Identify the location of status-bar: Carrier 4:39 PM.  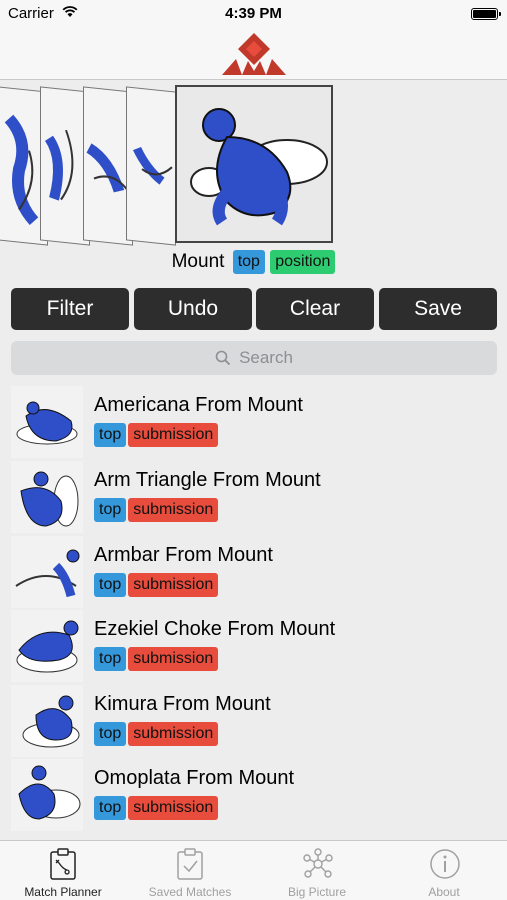
(253, 14).